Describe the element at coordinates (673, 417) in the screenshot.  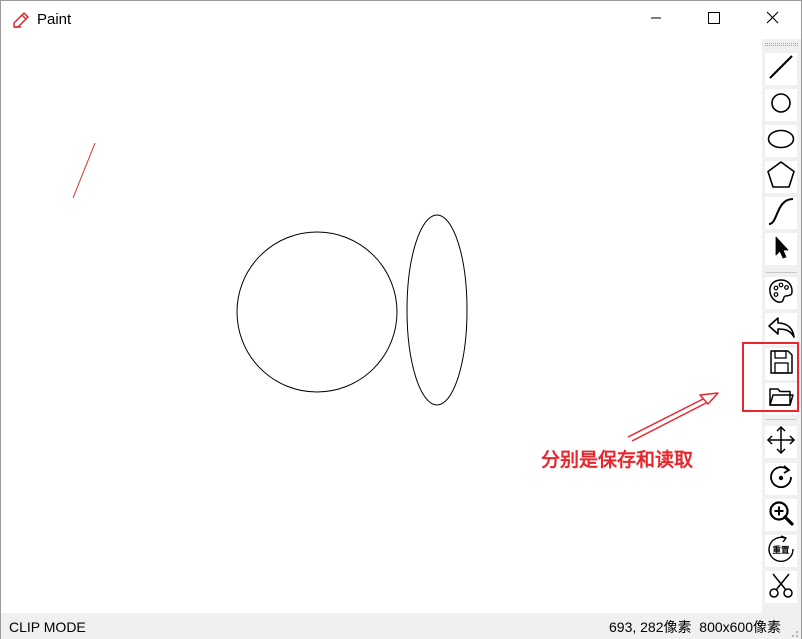
I see `annotation-arrow` at that location.